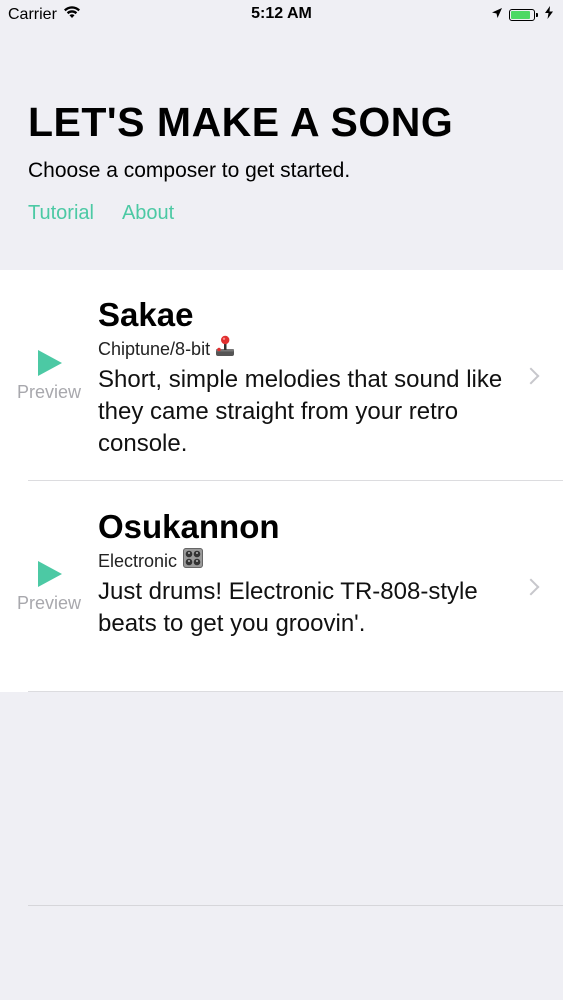 The image size is (563, 1000). I want to click on genre-label: Chiptune/8-bit, so click(154, 348).